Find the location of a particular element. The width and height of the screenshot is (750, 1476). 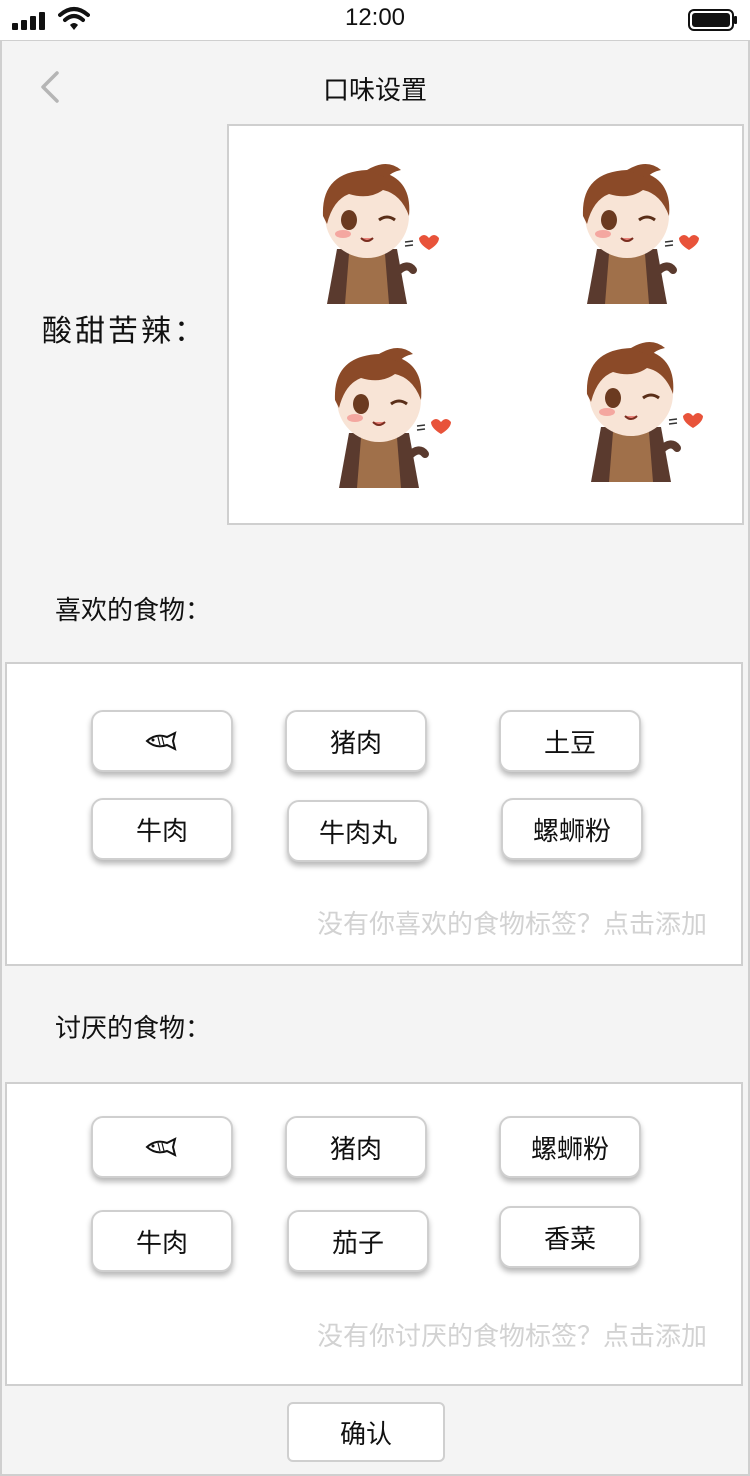

status-bar: 12:00 is located at coordinates (375, 20).